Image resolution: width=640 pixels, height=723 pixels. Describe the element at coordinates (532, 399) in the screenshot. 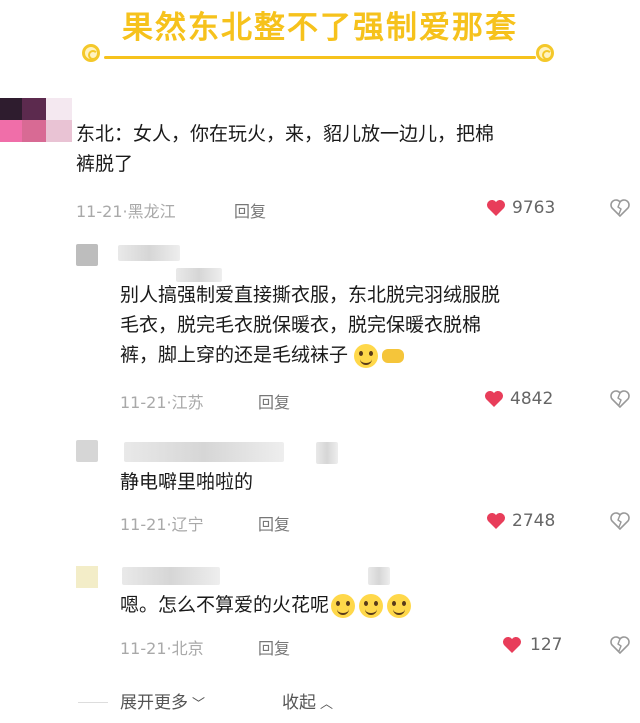

I see `like-count: 4842` at that location.